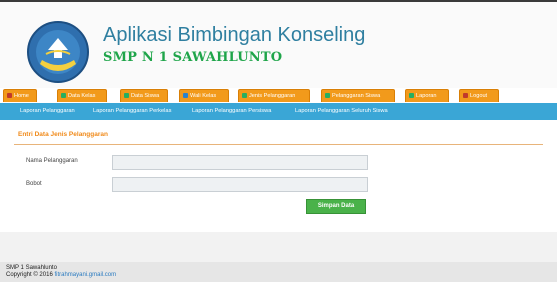 The image size is (557, 282). I want to click on tab-home: Home, so click(20, 95).